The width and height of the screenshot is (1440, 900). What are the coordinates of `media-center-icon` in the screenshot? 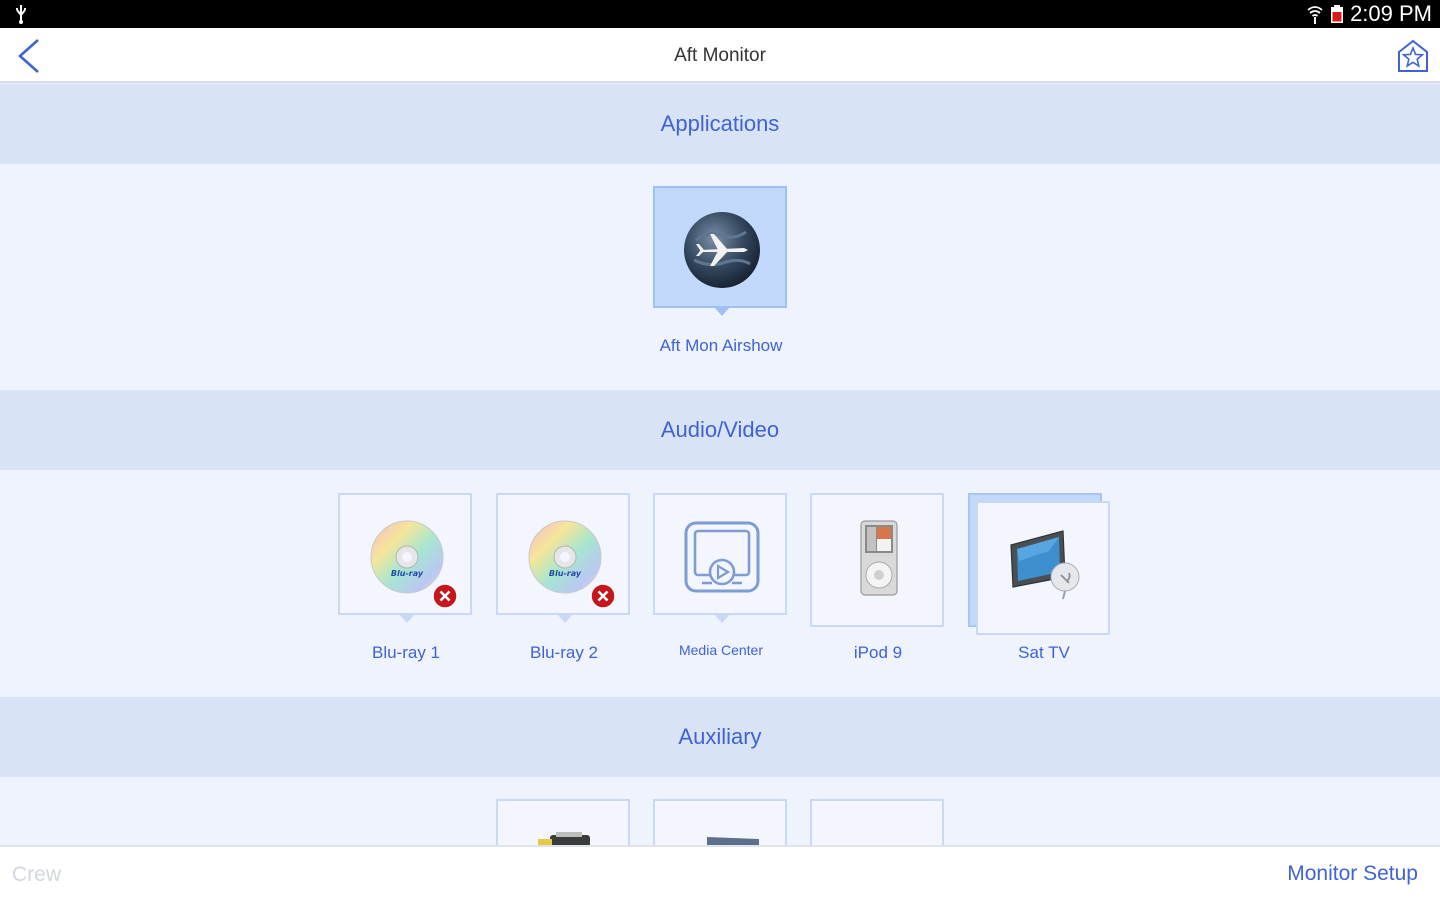 It's located at (722, 557).